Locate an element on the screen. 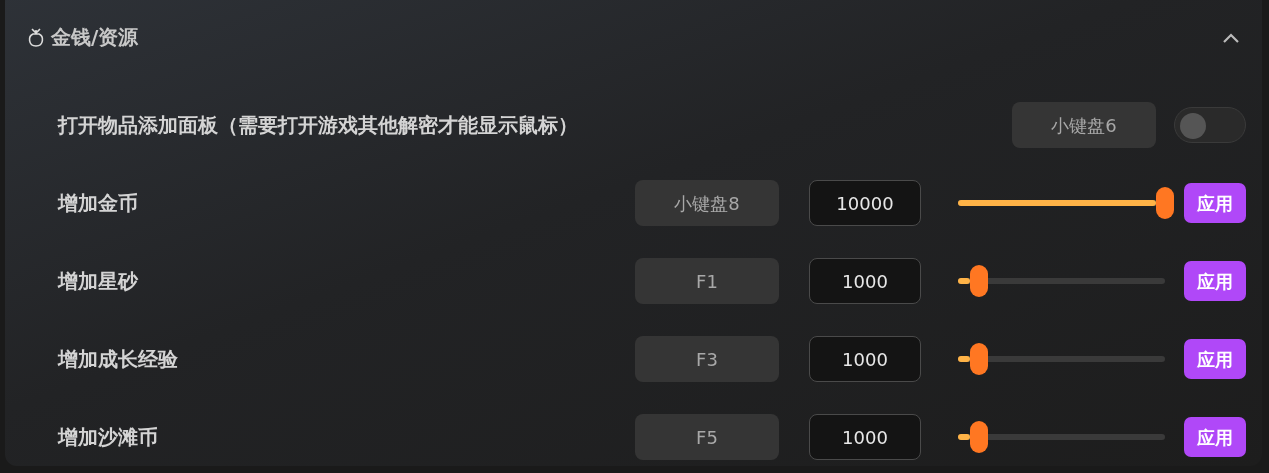  money-bag-icon is located at coordinates (36, 37).